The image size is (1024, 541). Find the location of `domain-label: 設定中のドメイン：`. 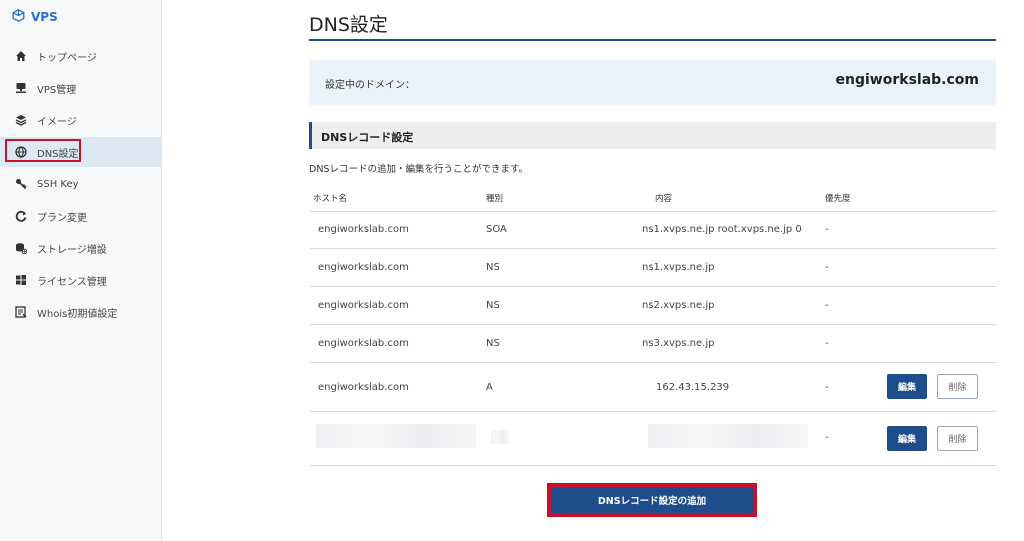

domain-label: 設定中のドメイン： is located at coordinates (370, 85).